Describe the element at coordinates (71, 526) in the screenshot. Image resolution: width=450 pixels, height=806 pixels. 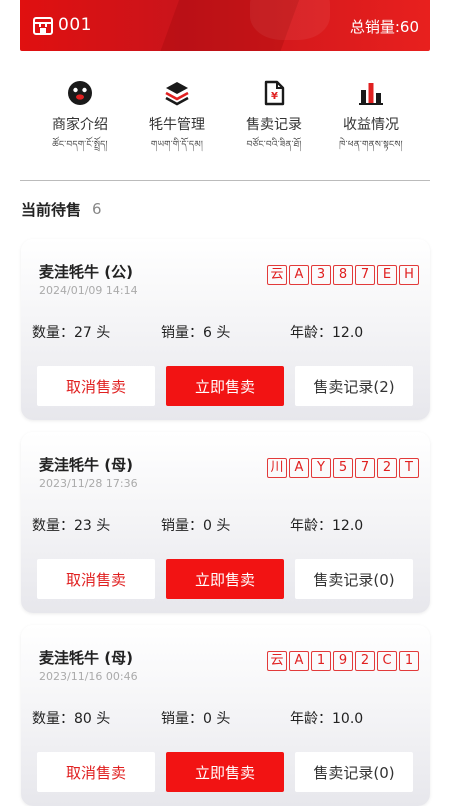
I see `quantity: 数量：23 头` at that location.